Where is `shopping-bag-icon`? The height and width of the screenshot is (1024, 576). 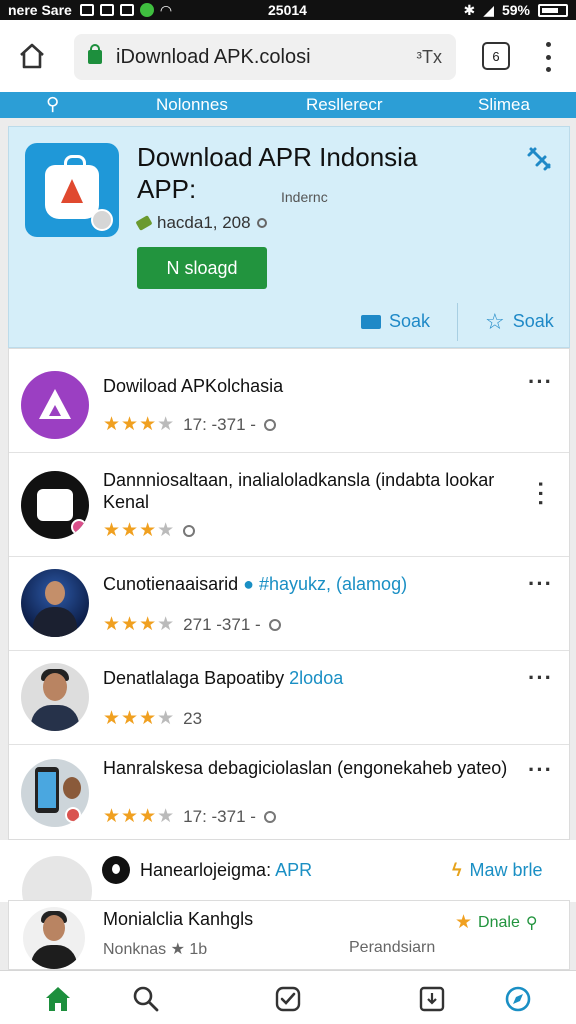 shopping-bag-icon is located at coordinates (72, 187).